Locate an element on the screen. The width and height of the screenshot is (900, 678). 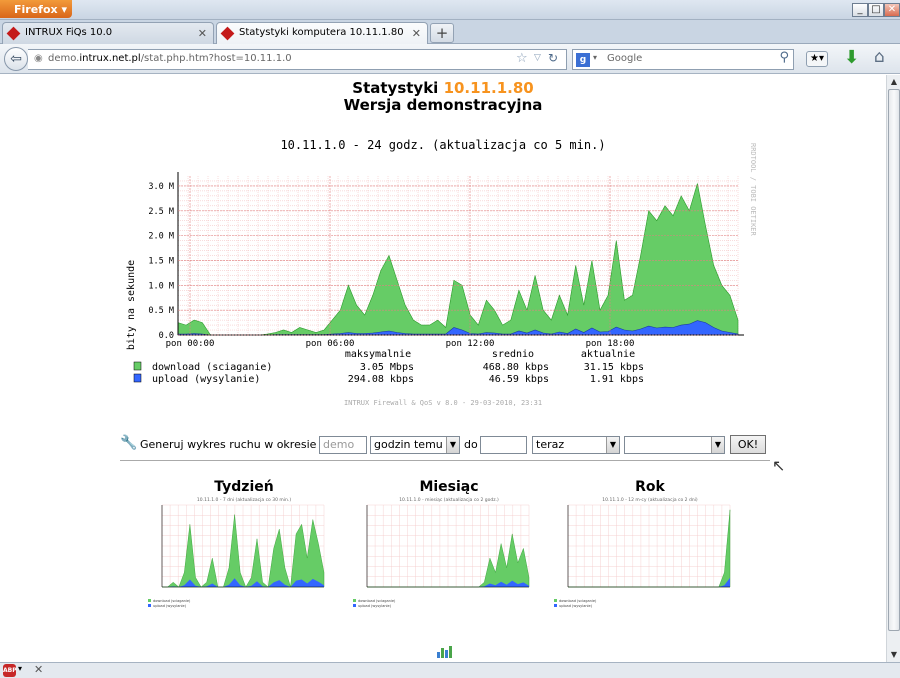
url-path: /stat.php.htm?host=10.11.1.0 is located at coordinates (216, 58).